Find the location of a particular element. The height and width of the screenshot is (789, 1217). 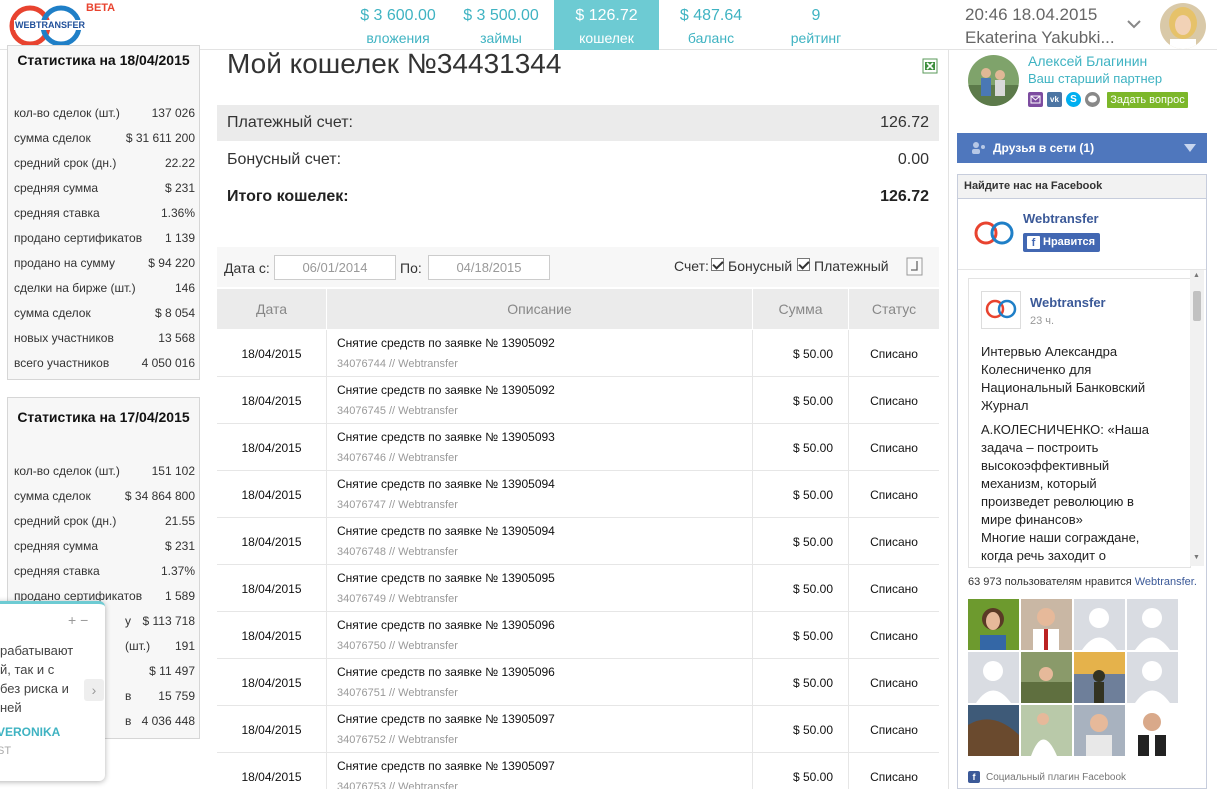

chat-bubble-icon is located at coordinates (1092, 99).